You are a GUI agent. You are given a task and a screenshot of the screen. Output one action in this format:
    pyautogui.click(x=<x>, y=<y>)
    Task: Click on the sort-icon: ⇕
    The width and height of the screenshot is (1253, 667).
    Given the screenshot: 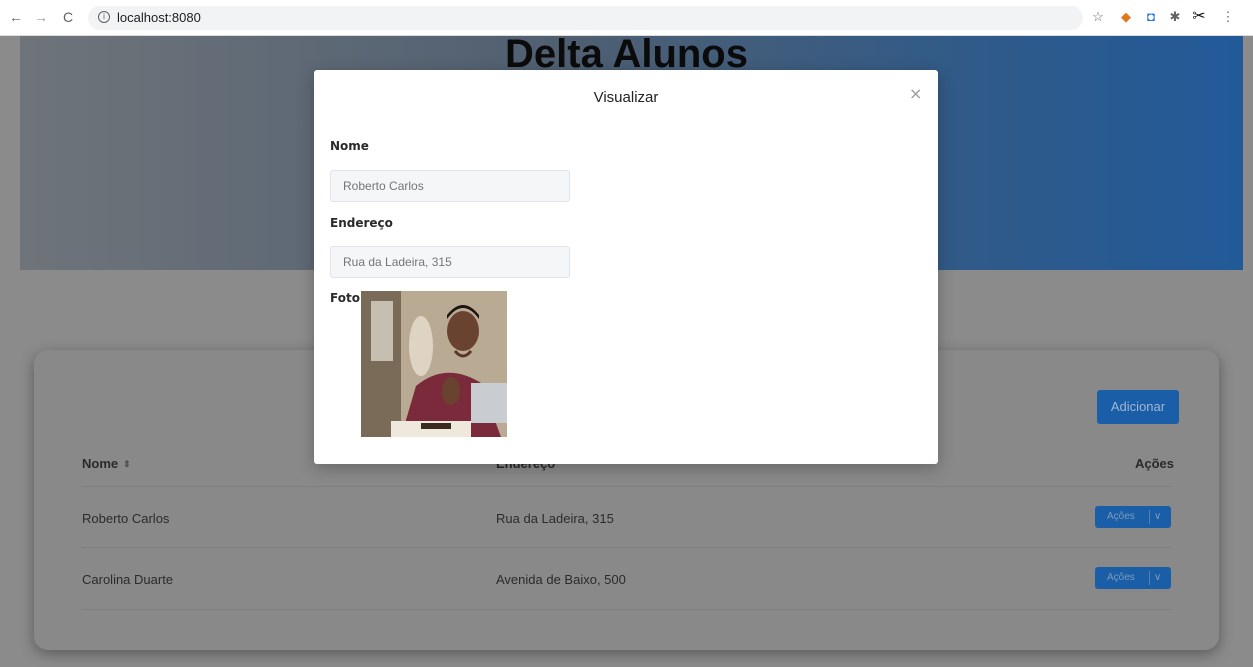 What is the action you would take?
    pyautogui.click(x=127, y=464)
    